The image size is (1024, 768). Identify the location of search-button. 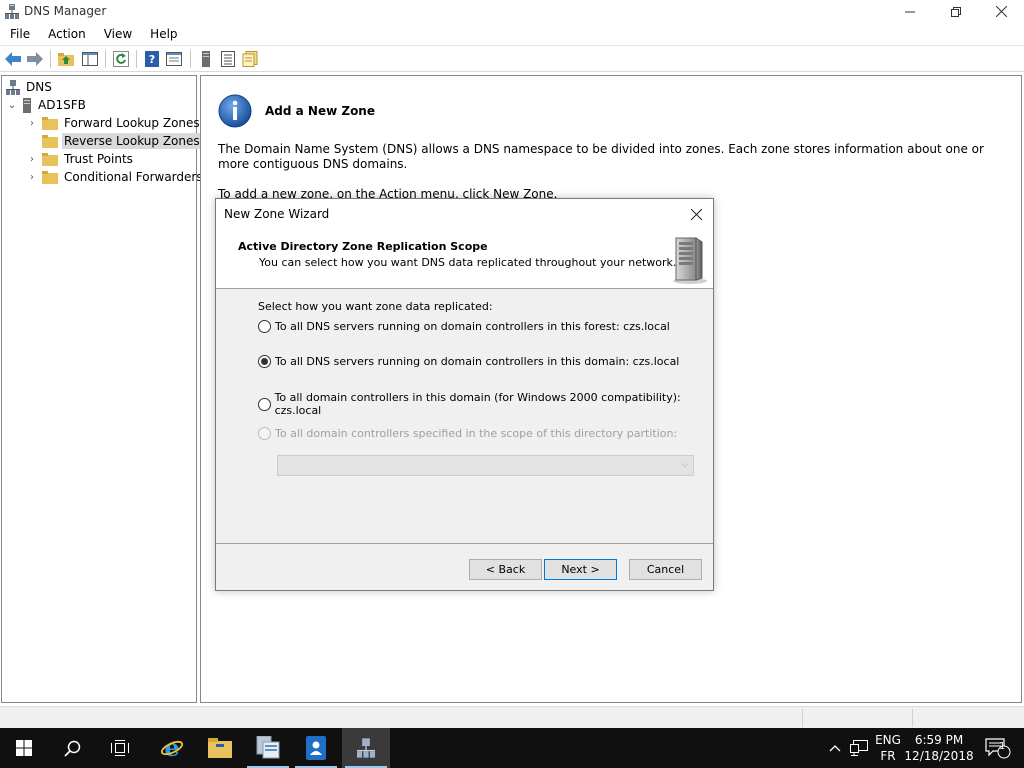
(72, 748).